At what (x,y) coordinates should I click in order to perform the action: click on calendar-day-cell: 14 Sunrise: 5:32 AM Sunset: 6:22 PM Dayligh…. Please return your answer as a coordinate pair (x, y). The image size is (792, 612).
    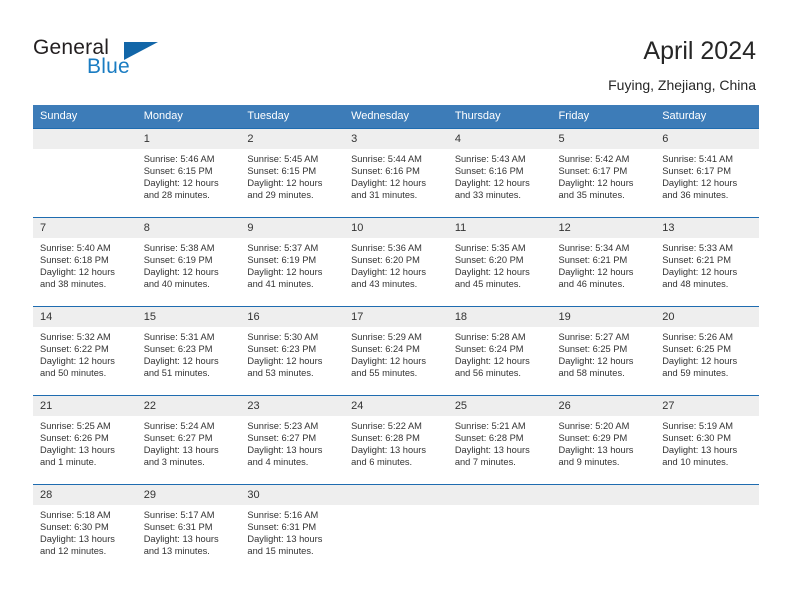
    Looking at the image, I should click on (85, 351).